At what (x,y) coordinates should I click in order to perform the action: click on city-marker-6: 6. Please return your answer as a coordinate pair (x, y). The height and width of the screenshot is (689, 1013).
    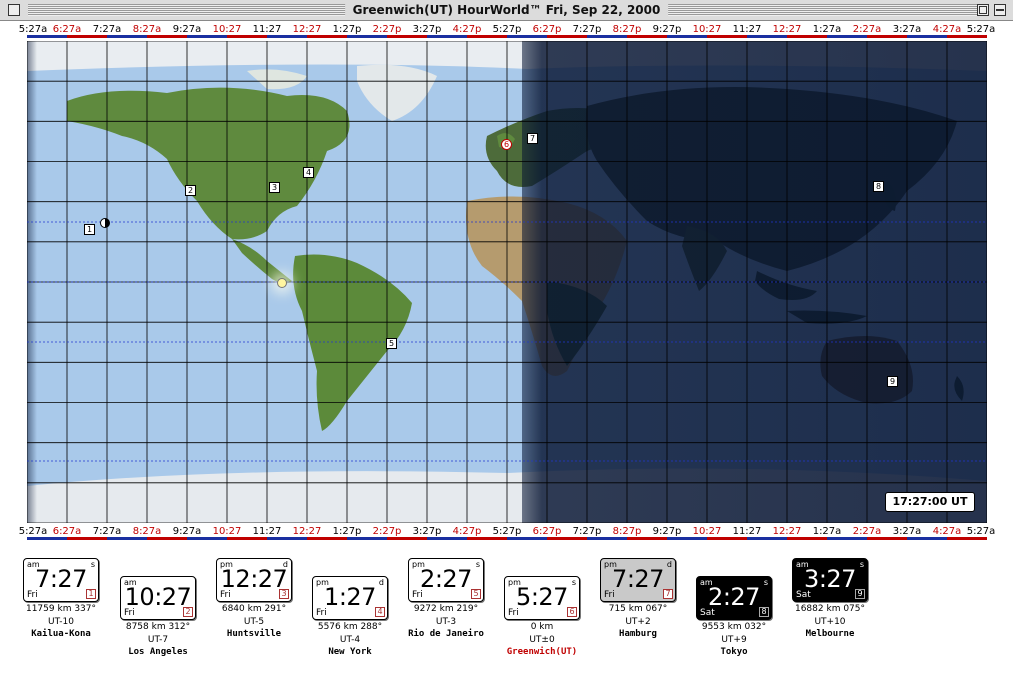
    Looking at the image, I should click on (506, 144).